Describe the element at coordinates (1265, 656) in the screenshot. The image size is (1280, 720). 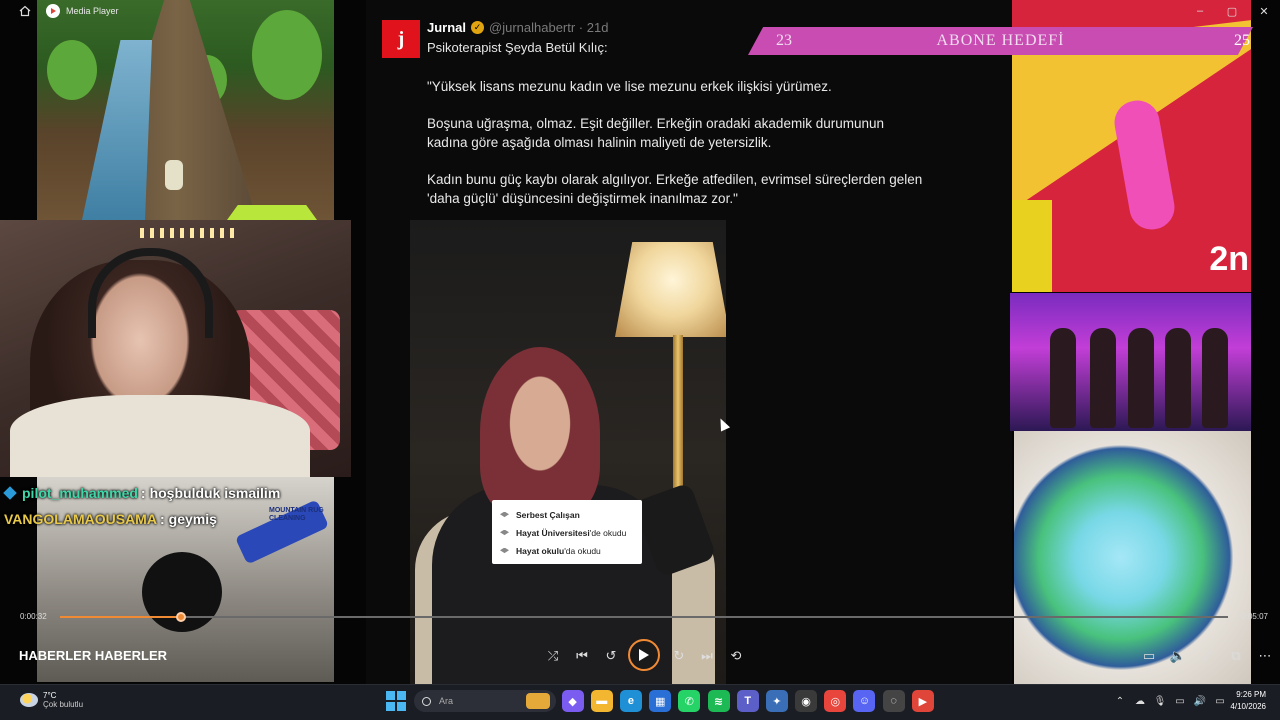
I see `more-options-icon: ⋯` at that location.